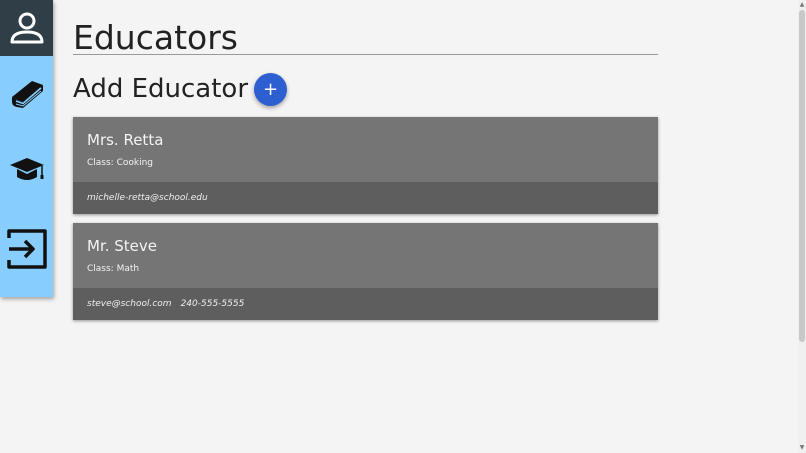  What do you see at coordinates (122, 246) in the screenshot?
I see `educator-name: Mr. Steve` at bounding box center [122, 246].